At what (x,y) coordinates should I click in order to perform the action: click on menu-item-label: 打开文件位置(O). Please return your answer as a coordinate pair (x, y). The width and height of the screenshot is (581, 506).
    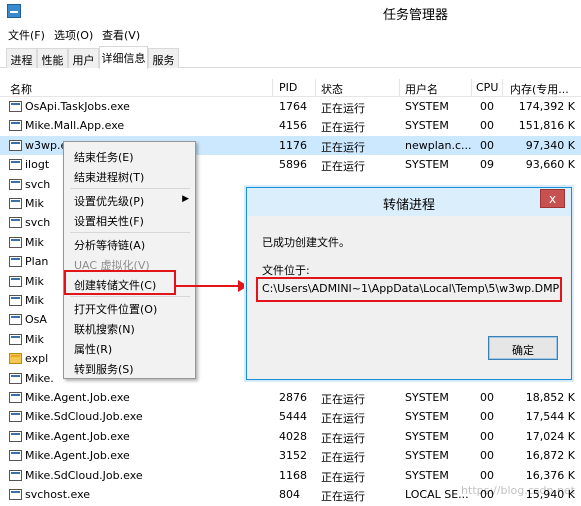
    Looking at the image, I should click on (116, 309).